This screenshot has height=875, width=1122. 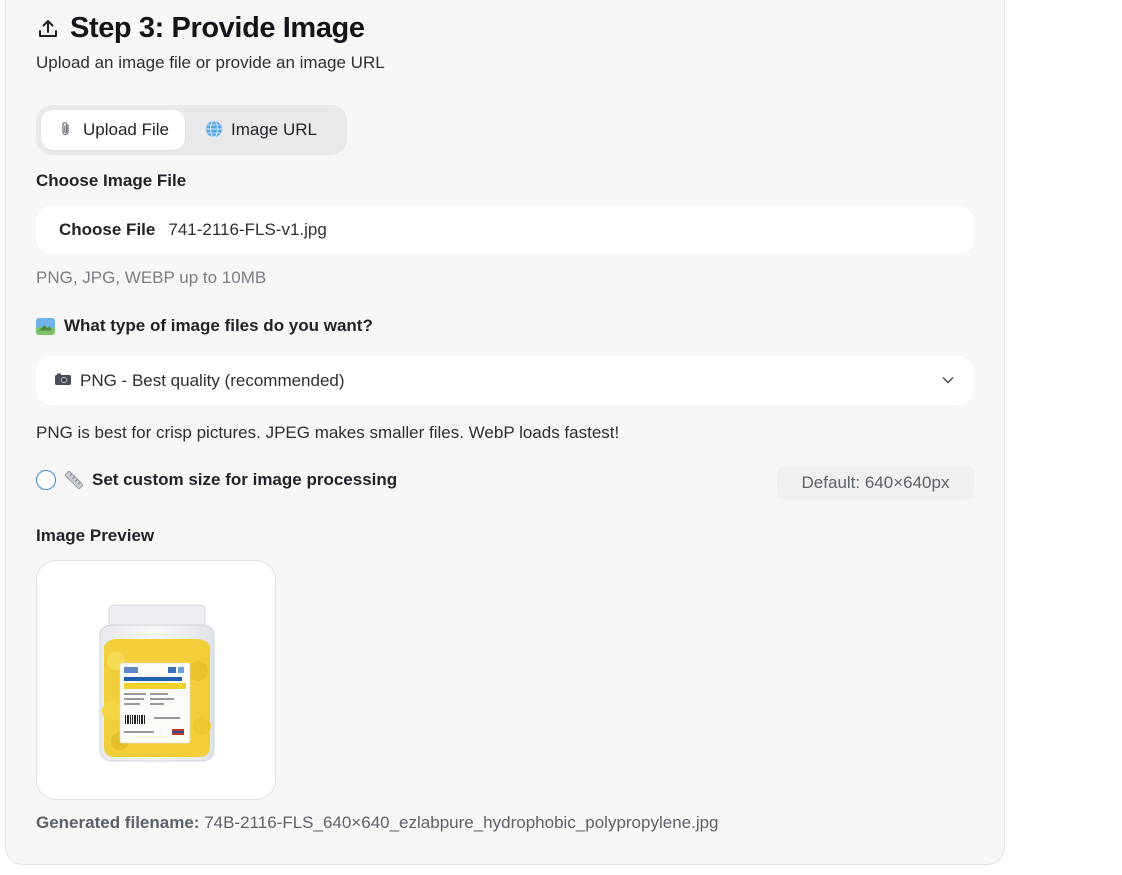 I want to click on picture-icon, so click(x=45, y=326).